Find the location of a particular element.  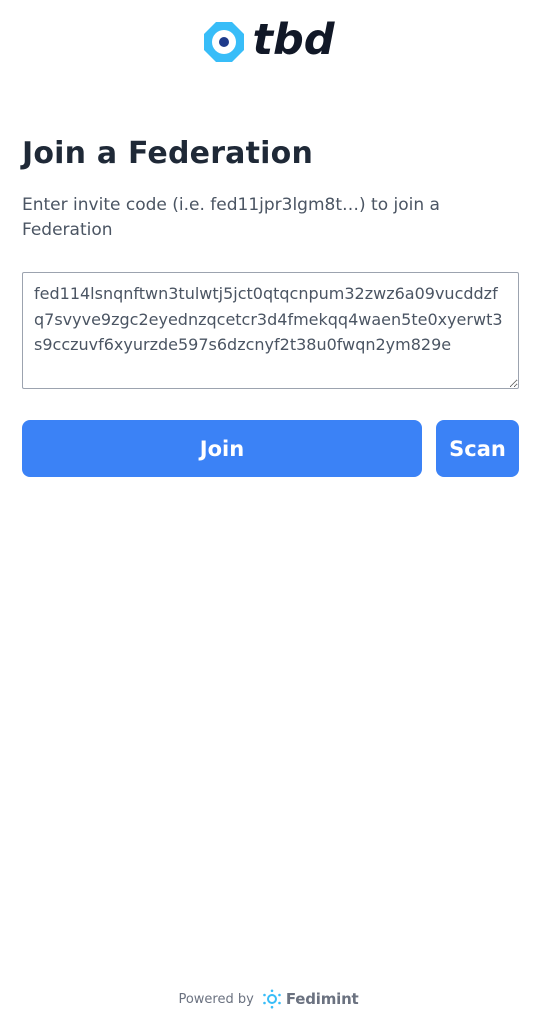

tbd-logo-icon is located at coordinates (224, 42).